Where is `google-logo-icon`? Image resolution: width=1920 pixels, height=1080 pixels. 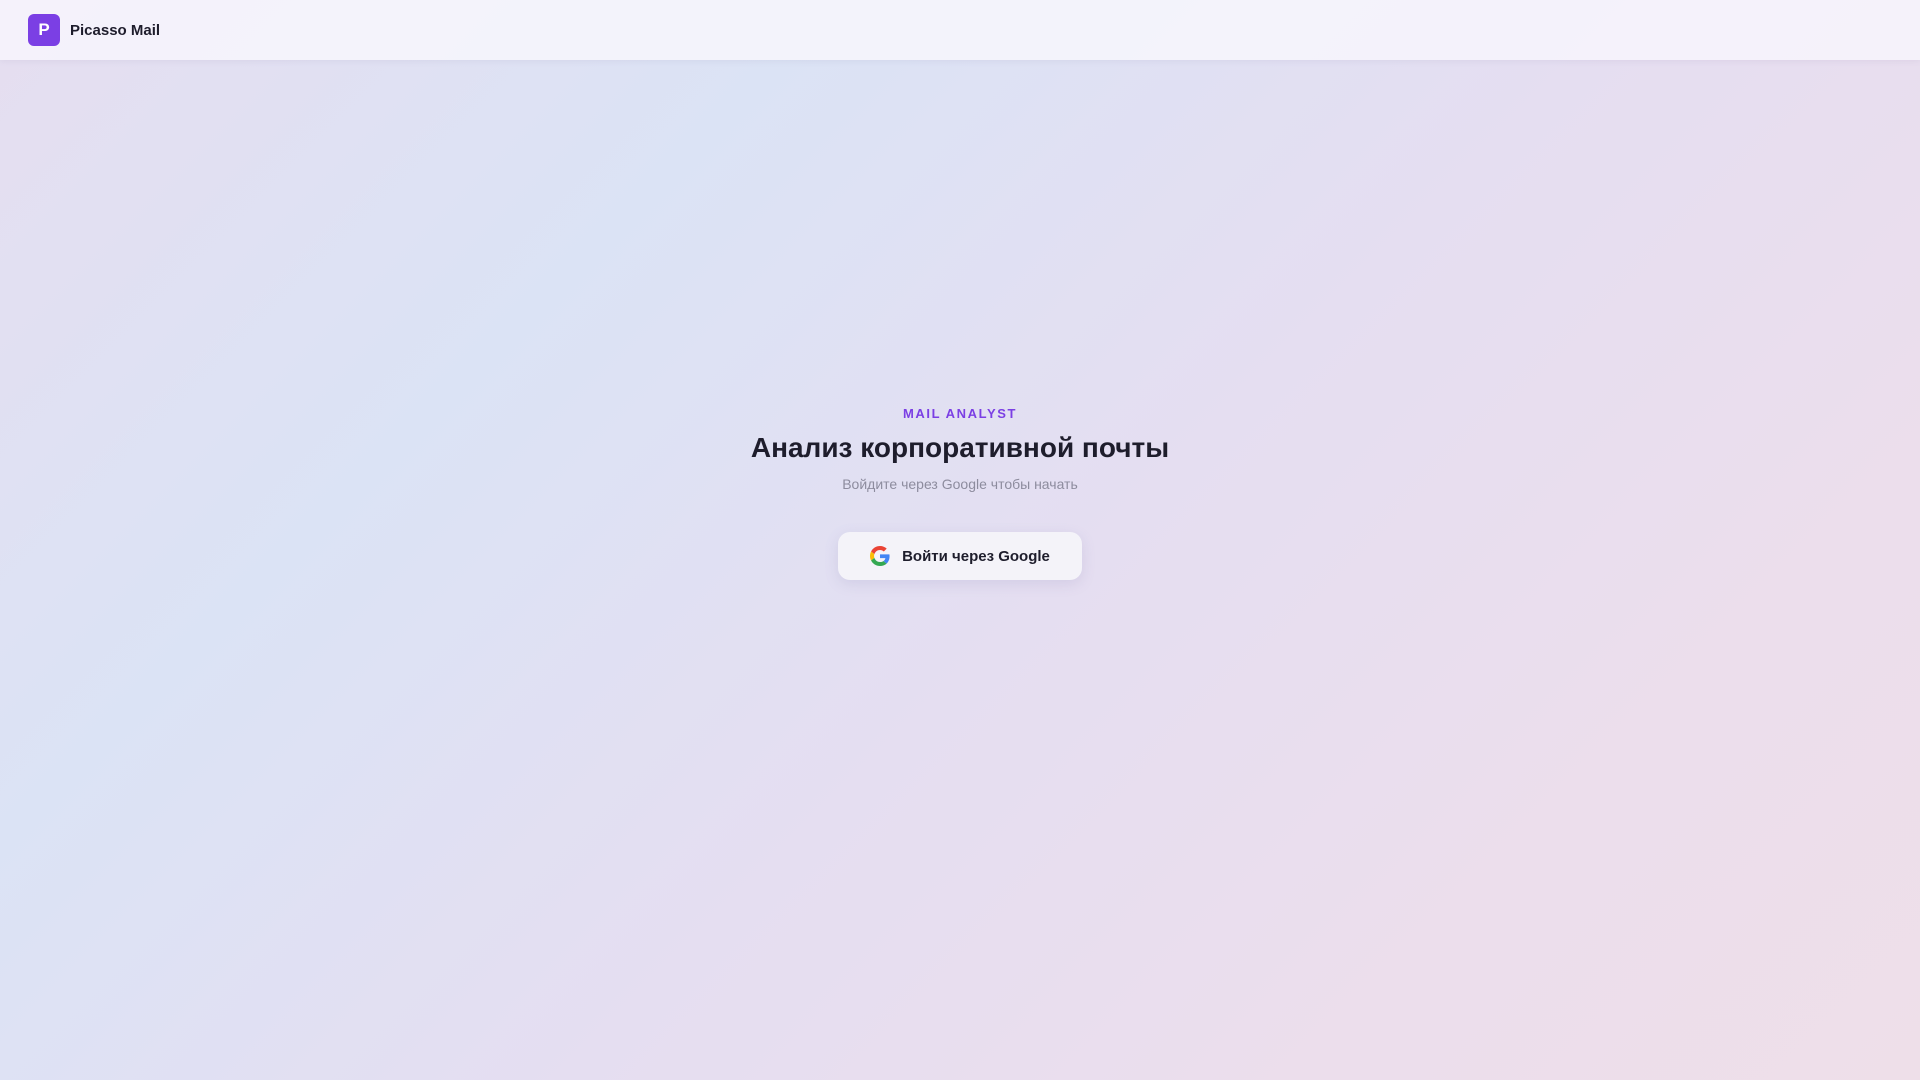
google-logo-icon is located at coordinates (880, 556).